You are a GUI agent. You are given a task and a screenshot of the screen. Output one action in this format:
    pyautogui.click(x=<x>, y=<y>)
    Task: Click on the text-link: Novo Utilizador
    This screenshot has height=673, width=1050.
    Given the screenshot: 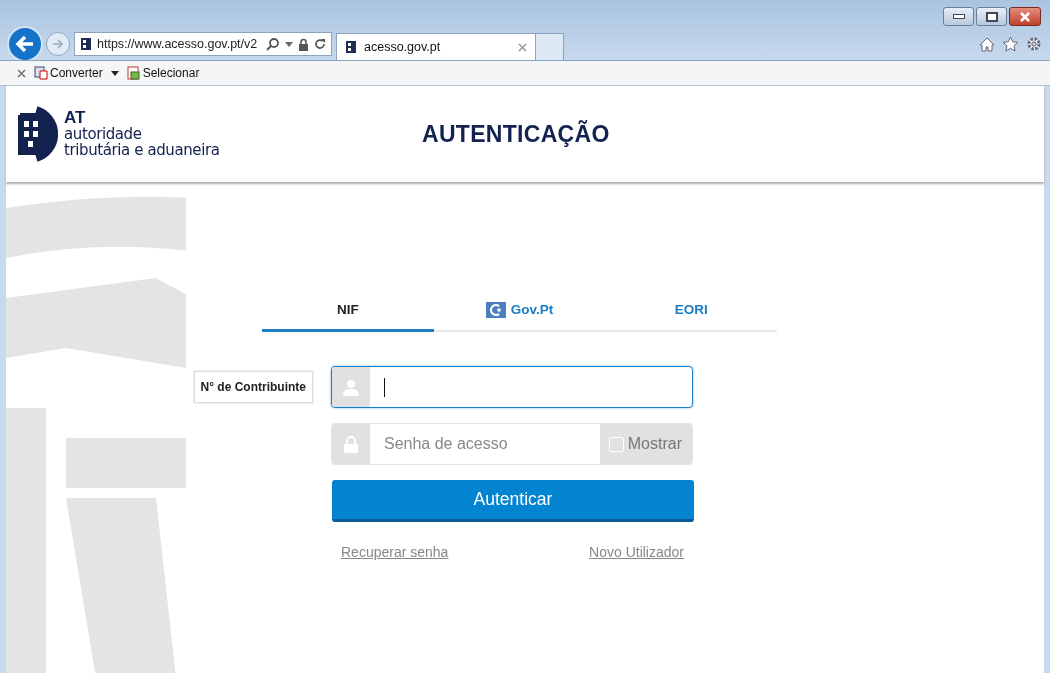 What is the action you would take?
    pyautogui.click(x=636, y=552)
    